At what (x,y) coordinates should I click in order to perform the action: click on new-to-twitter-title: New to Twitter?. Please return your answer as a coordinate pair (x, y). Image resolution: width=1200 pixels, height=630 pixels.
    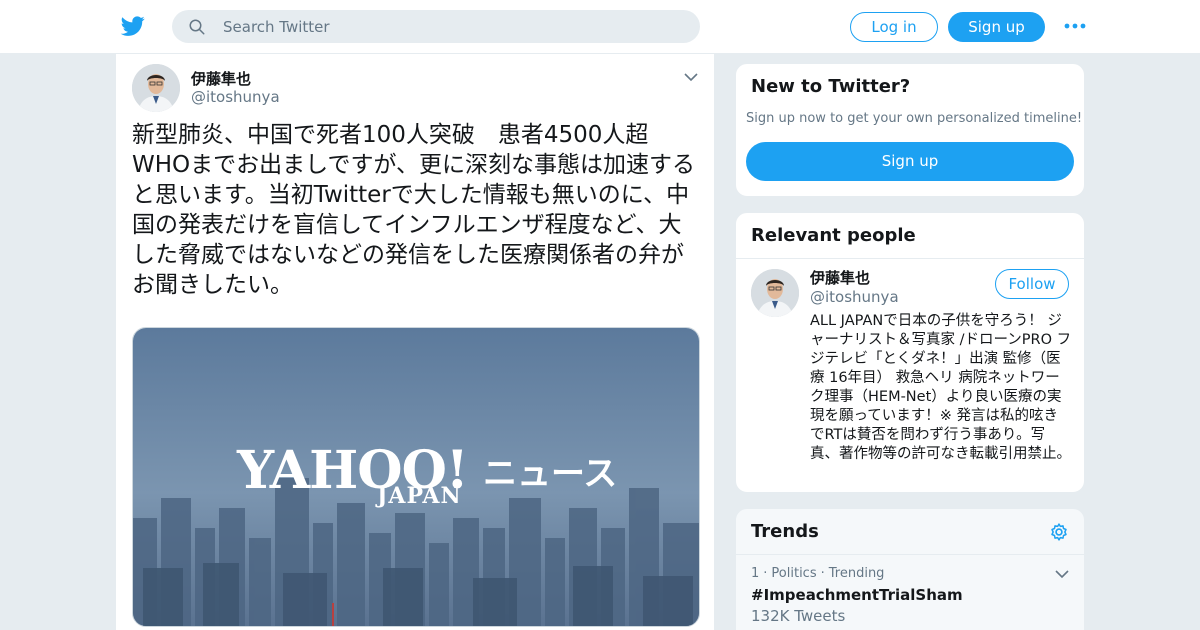
    Looking at the image, I should click on (831, 86).